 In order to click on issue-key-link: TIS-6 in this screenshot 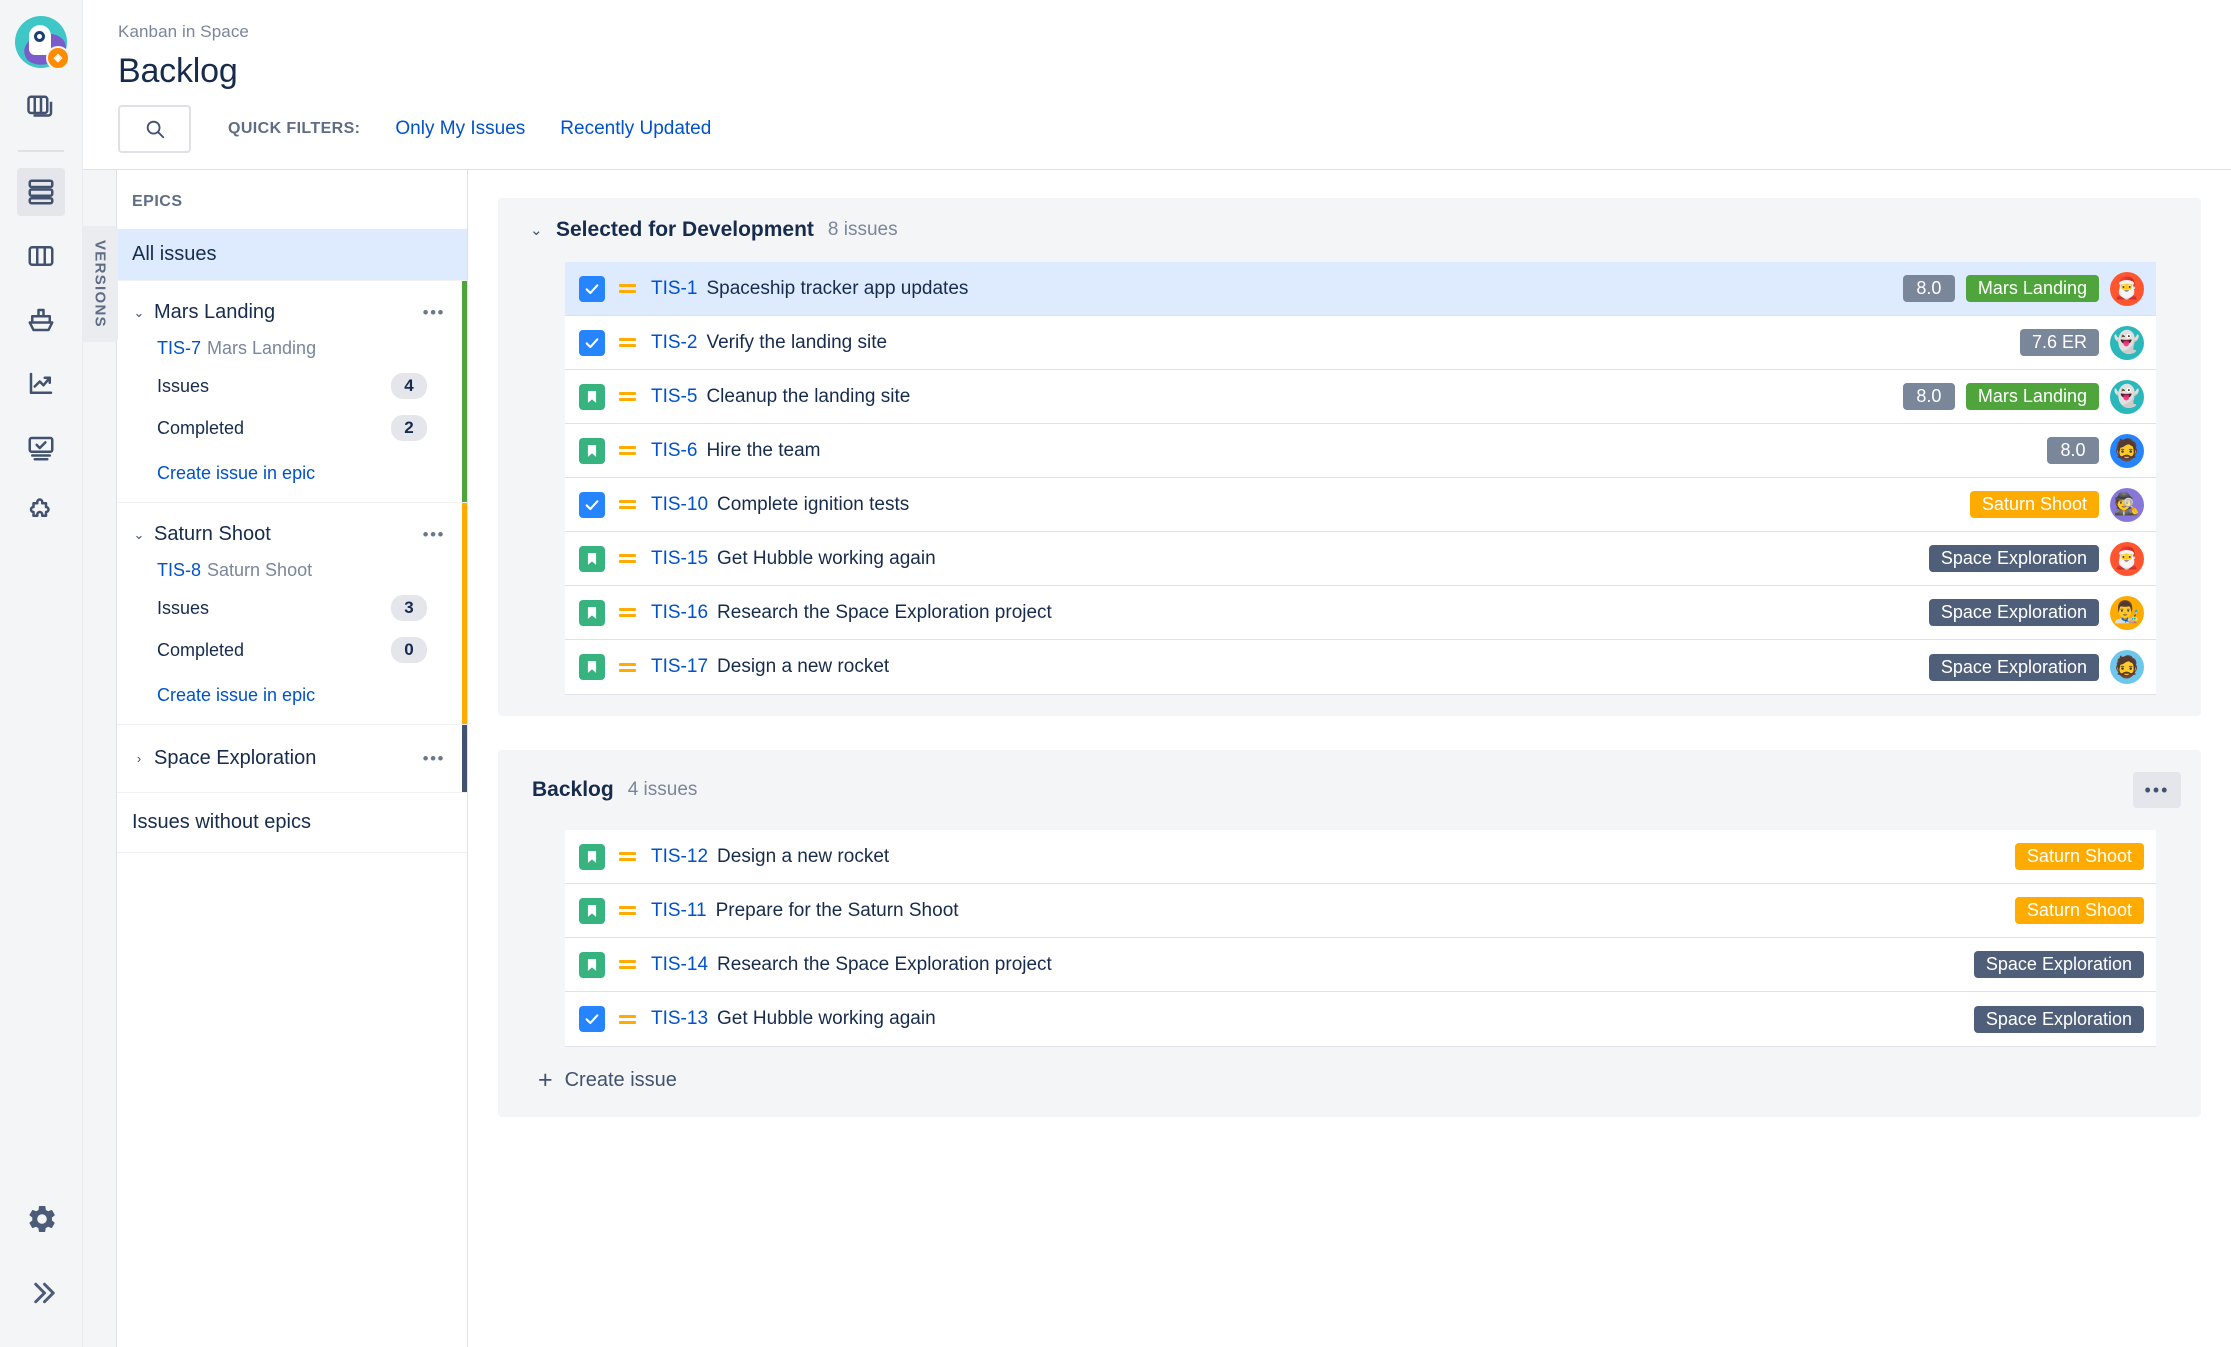, I will do `click(674, 451)`.